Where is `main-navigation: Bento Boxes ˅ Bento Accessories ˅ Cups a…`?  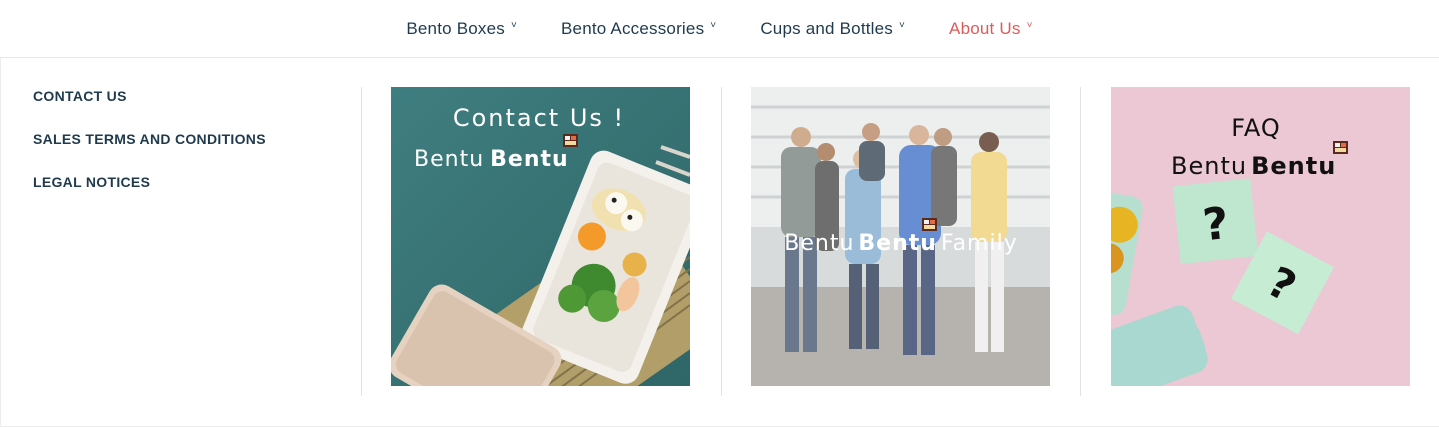
main-navigation: Bento Boxes ˅ Bento Accessories ˅ Cups a… is located at coordinates (719, 29).